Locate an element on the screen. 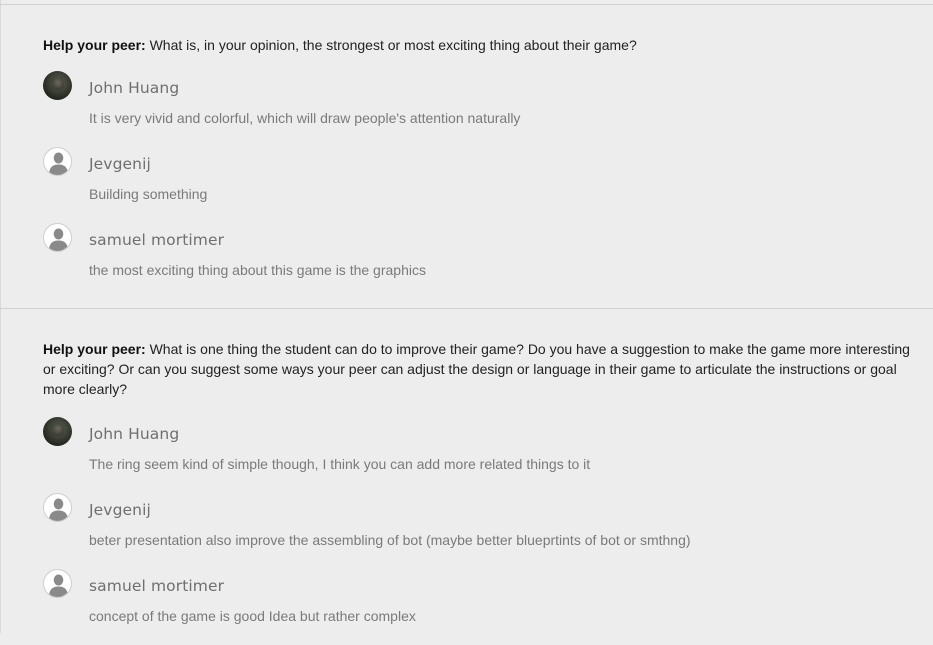 The height and width of the screenshot is (645, 933). top-divider is located at coordinates (466, 4).